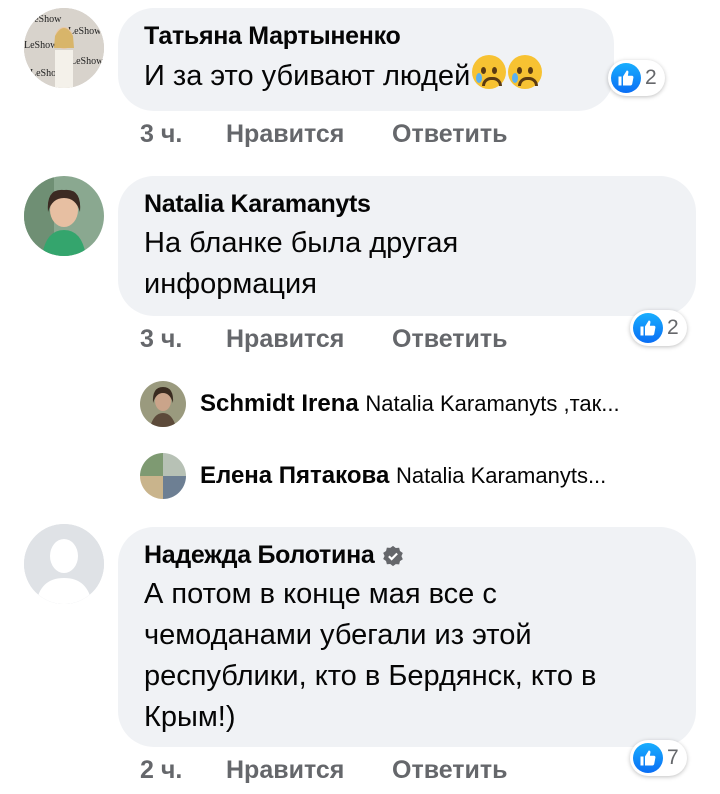  I want to click on timestamp: 2 ч., so click(183, 770).